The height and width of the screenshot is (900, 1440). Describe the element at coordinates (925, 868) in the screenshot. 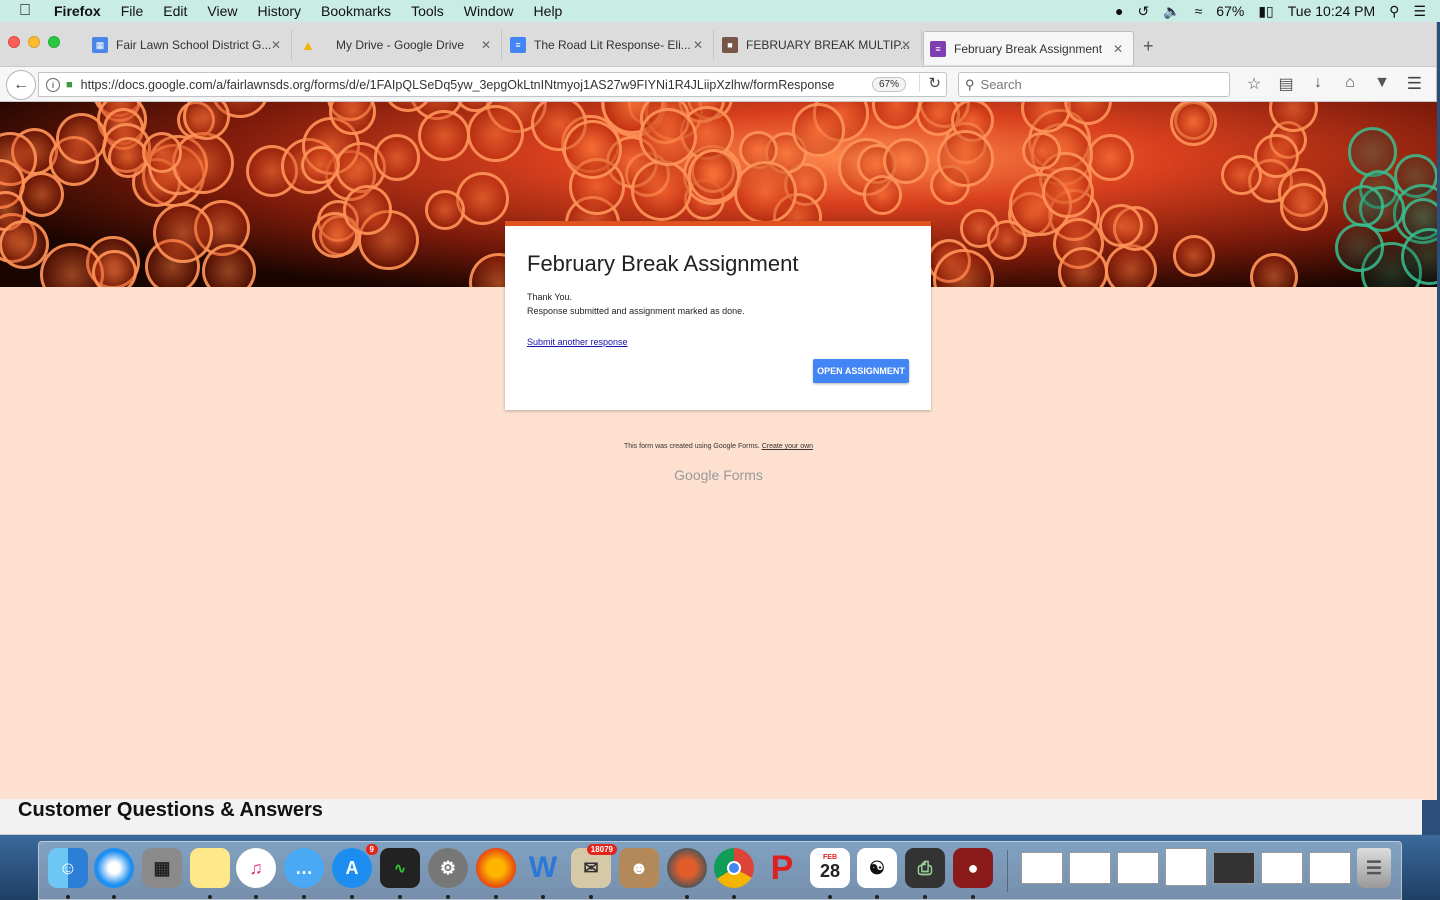

I see `printer-icon: ⎙` at that location.